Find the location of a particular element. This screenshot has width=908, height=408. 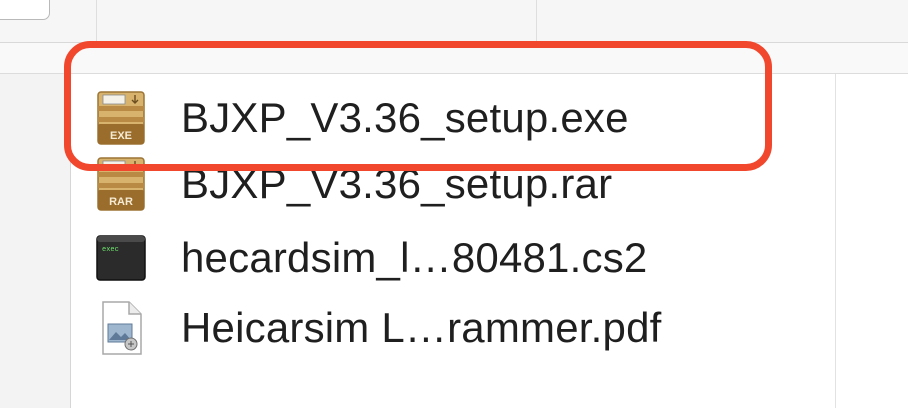

file-name: Heicarsim L…rammer.pdf is located at coordinates (421, 327).